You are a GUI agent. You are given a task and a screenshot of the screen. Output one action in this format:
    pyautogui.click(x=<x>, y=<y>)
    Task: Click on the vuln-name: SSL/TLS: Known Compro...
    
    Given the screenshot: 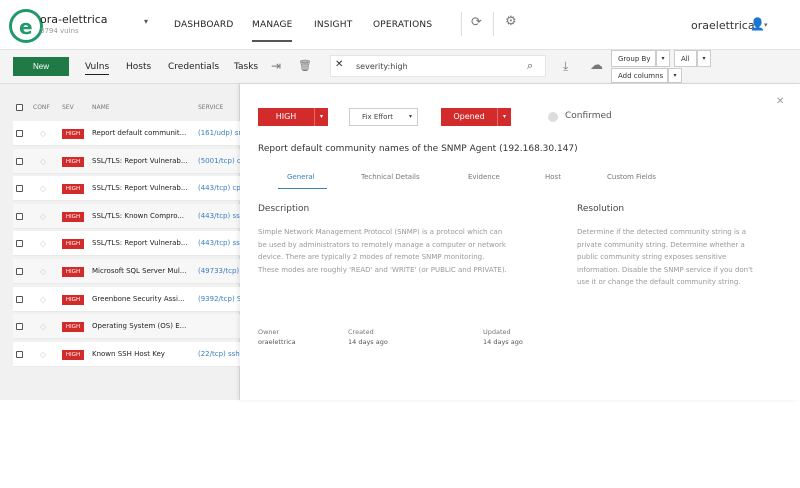 What is the action you would take?
    pyautogui.click(x=142, y=216)
    